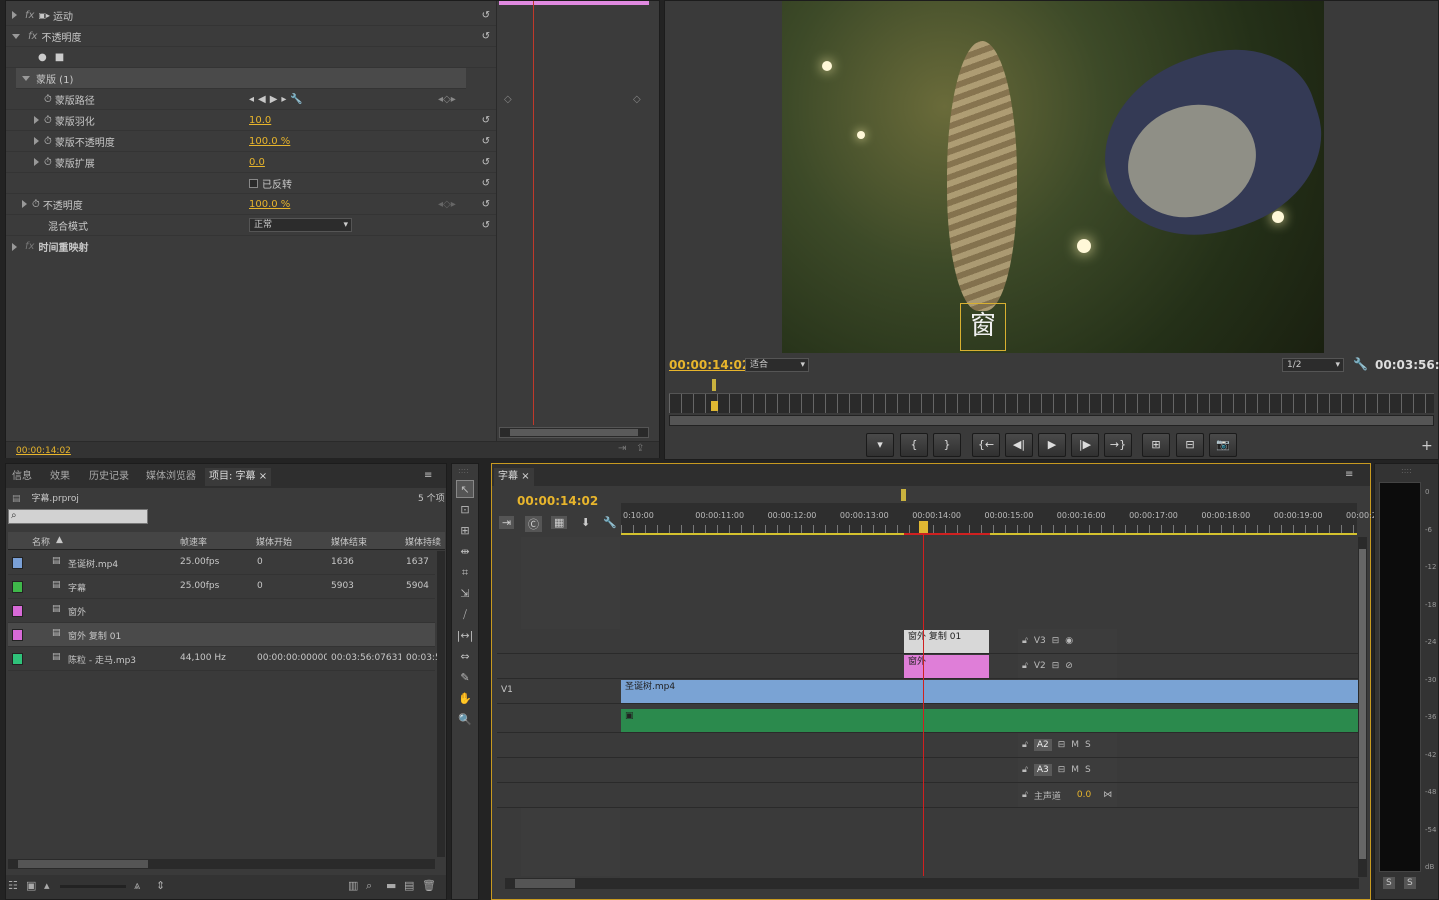  What do you see at coordinates (1118, 445) in the screenshot?
I see `go-to-out-button: →}` at bounding box center [1118, 445].